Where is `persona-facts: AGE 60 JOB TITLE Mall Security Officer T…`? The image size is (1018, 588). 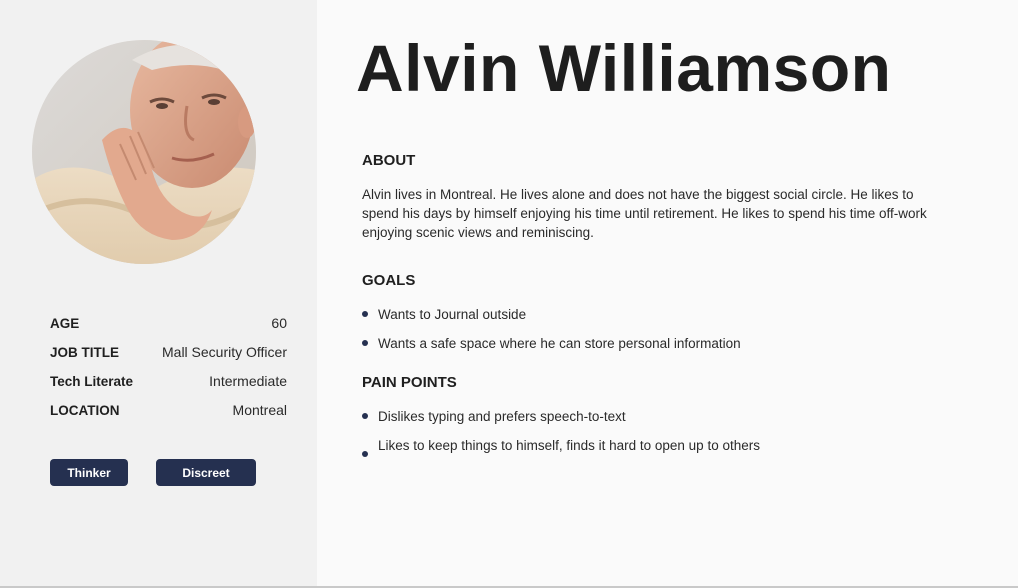
persona-facts: AGE 60 JOB TITLE Mall Security Officer T… is located at coordinates (168, 370).